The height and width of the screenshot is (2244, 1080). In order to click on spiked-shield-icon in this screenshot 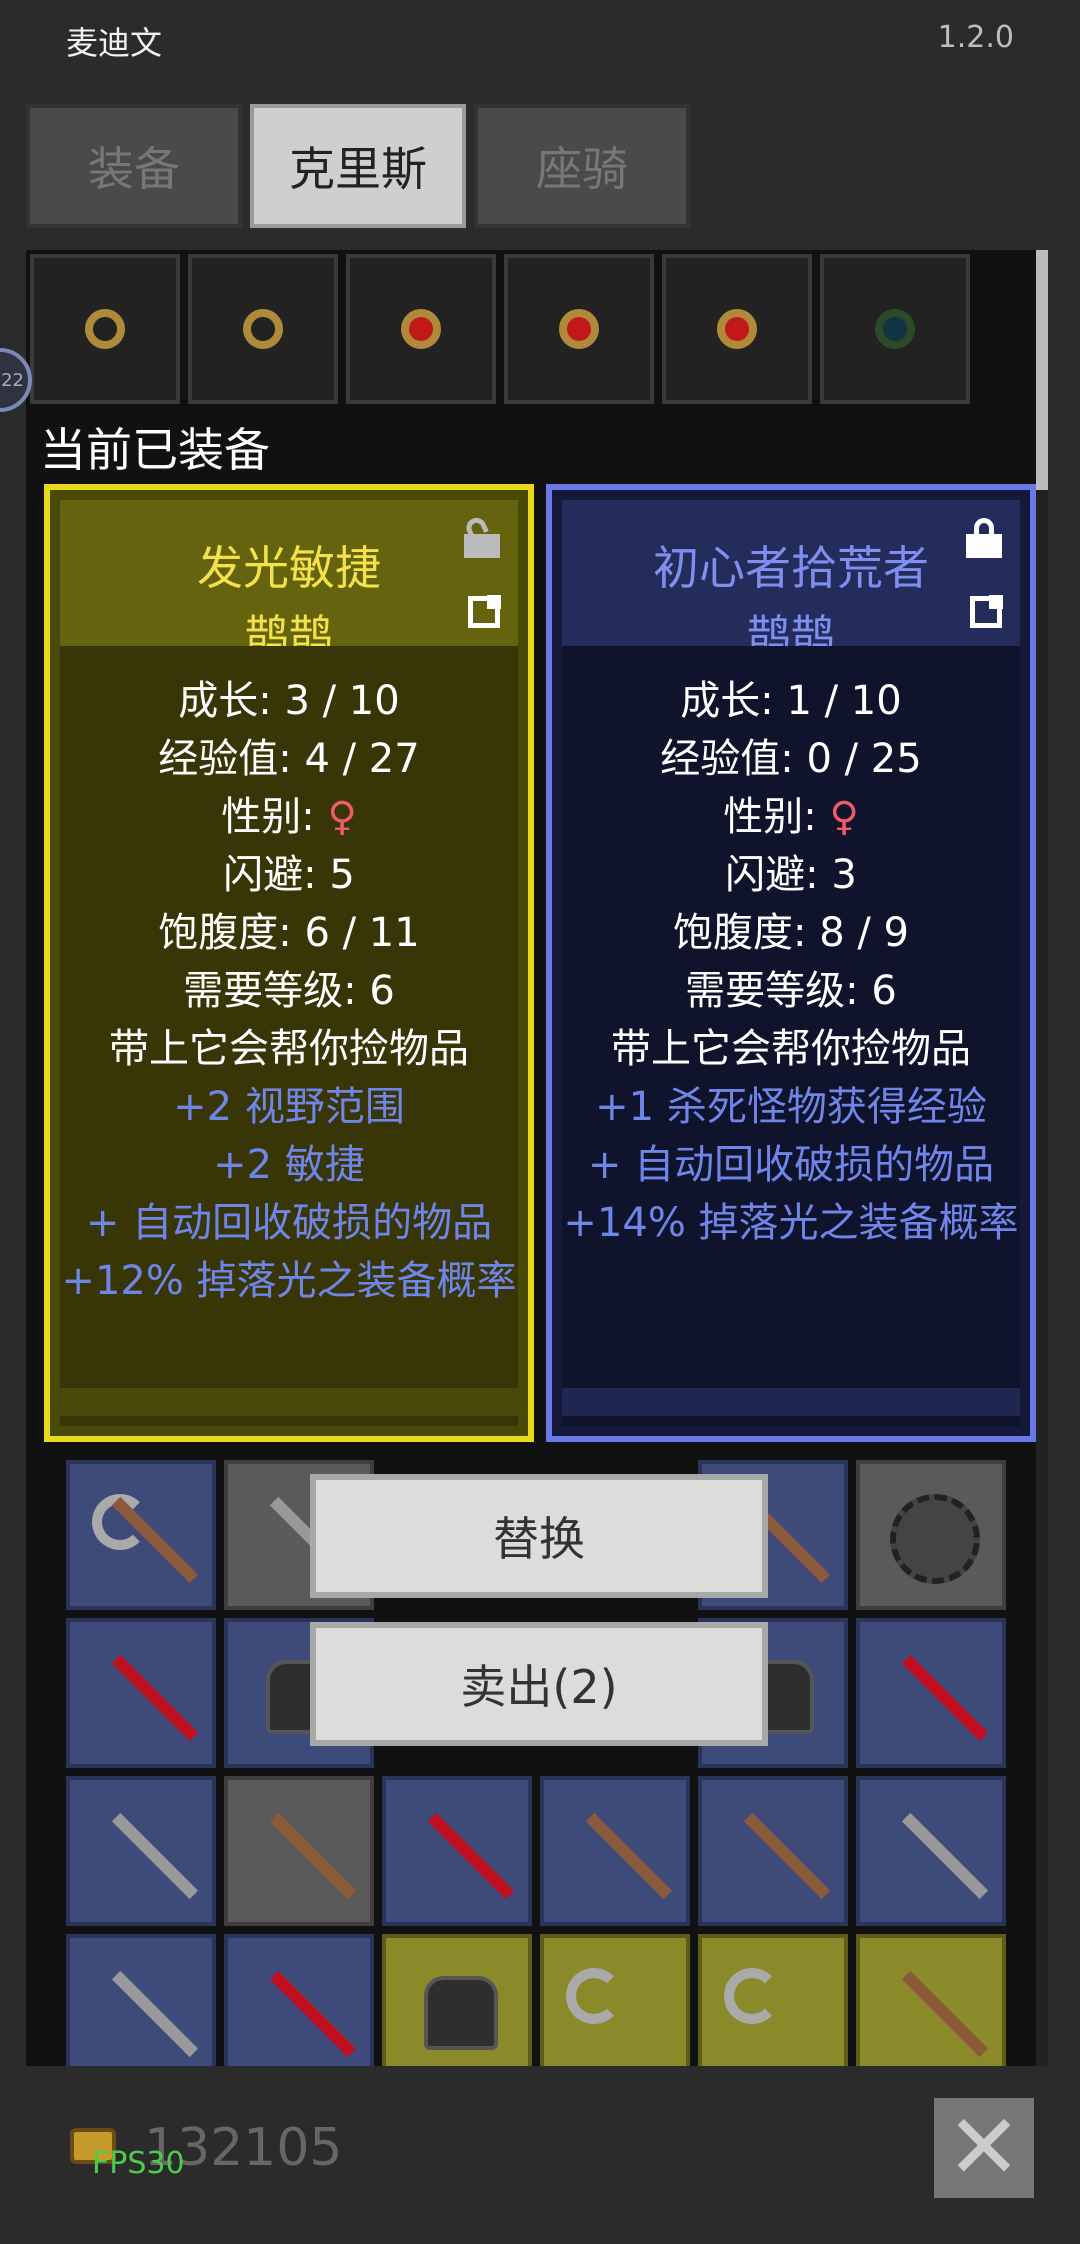, I will do `click(935, 1539)`.